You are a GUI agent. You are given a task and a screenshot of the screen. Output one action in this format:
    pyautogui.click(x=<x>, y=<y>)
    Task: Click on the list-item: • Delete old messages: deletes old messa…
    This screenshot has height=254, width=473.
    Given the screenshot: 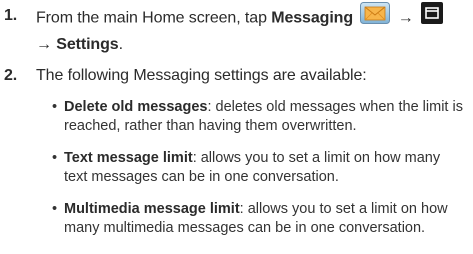 What is the action you would take?
    pyautogui.click(x=259, y=117)
    